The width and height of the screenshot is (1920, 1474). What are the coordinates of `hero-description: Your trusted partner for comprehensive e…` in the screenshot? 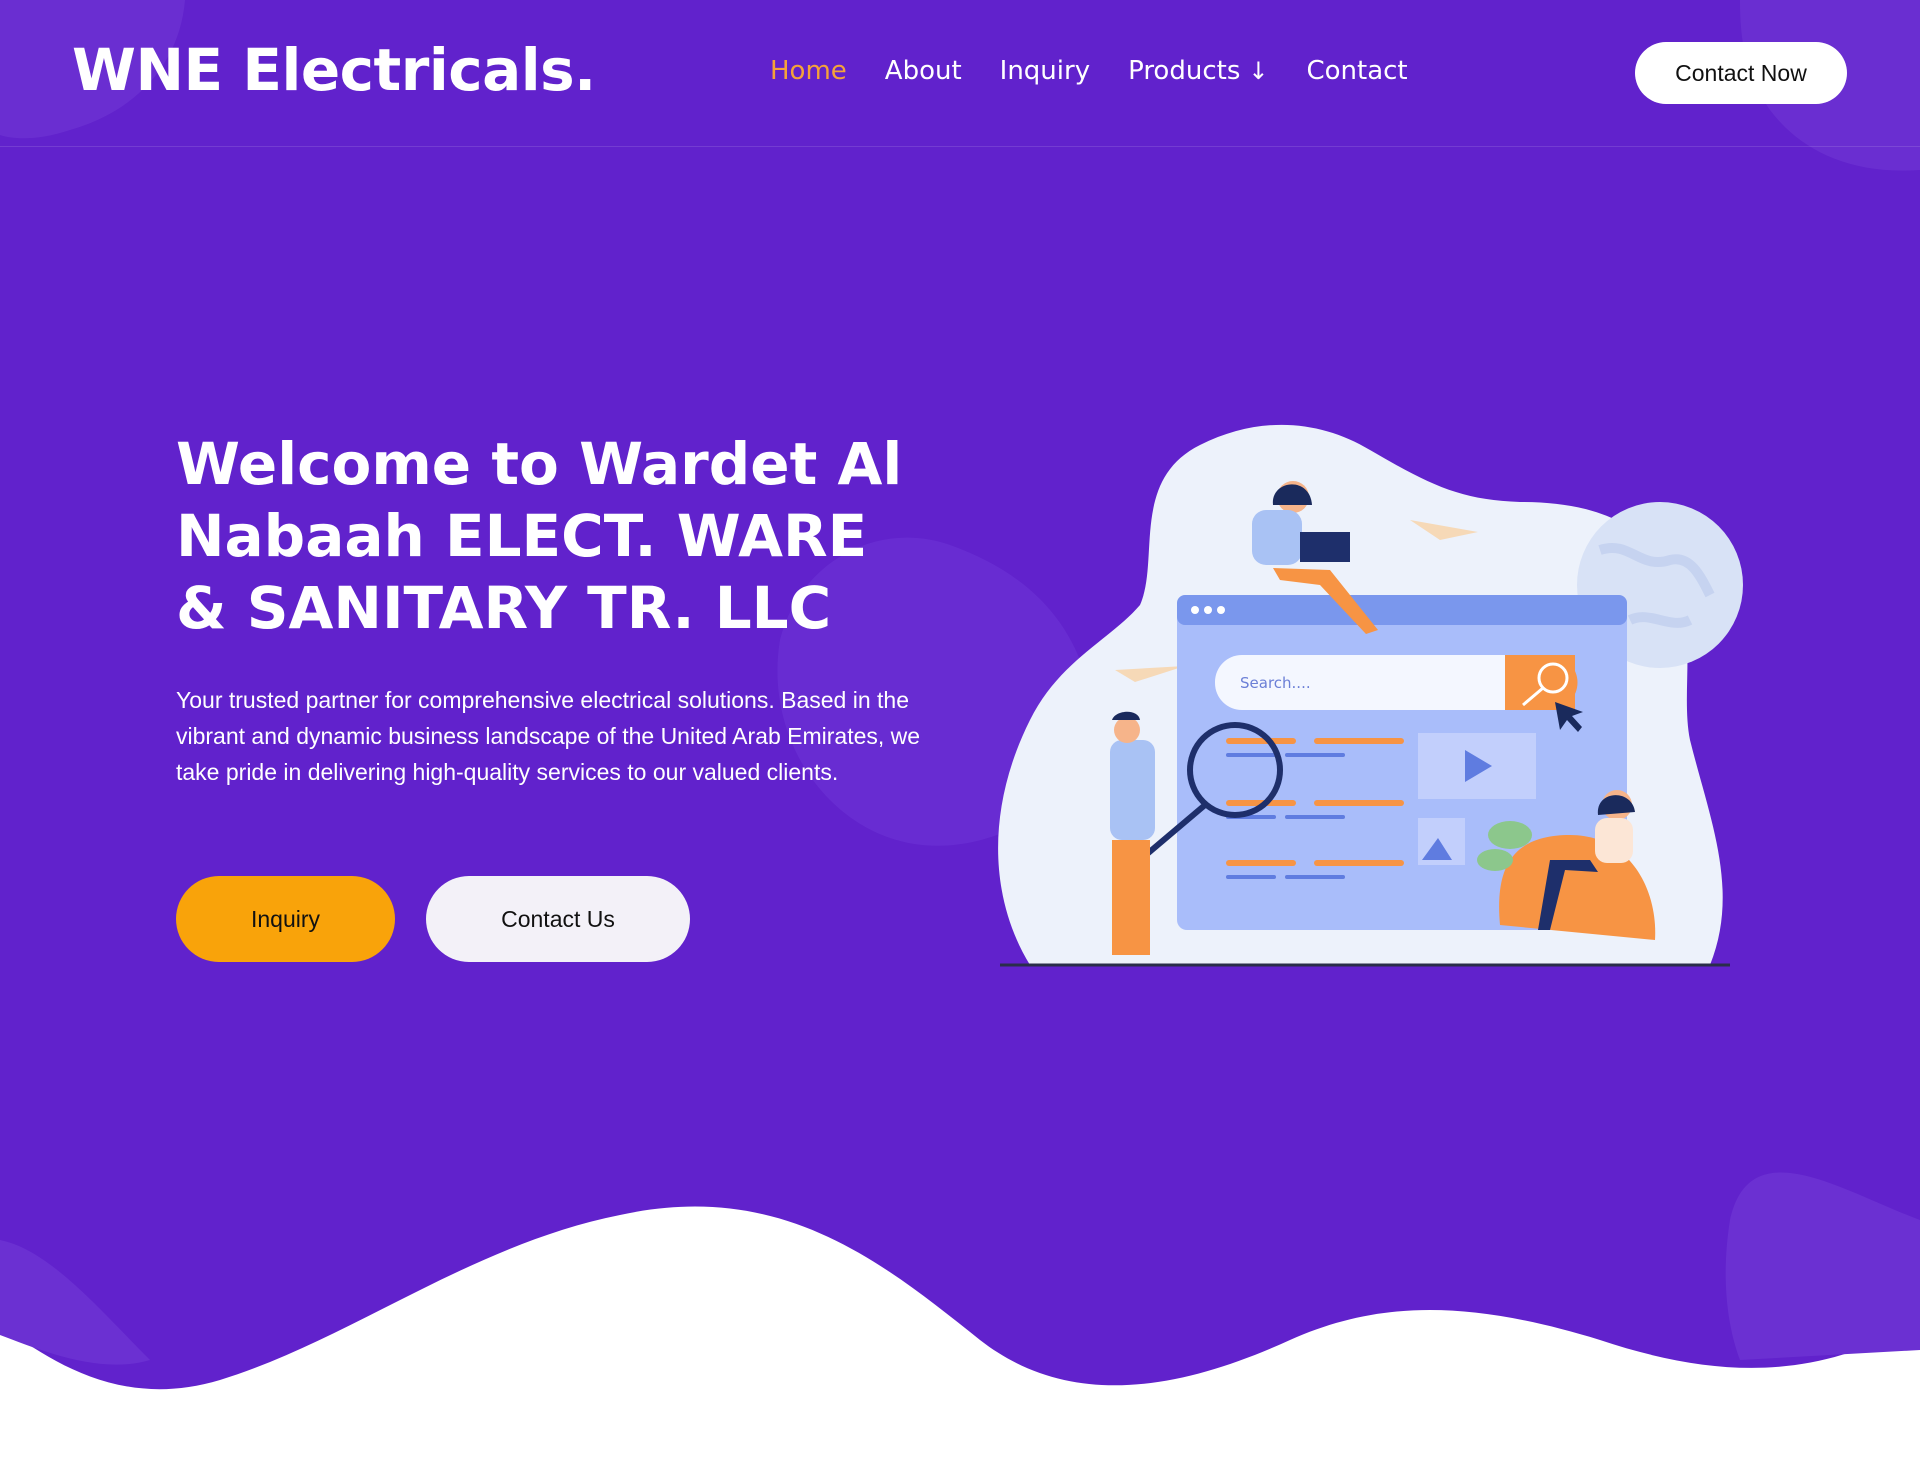 It's located at (548, 736).